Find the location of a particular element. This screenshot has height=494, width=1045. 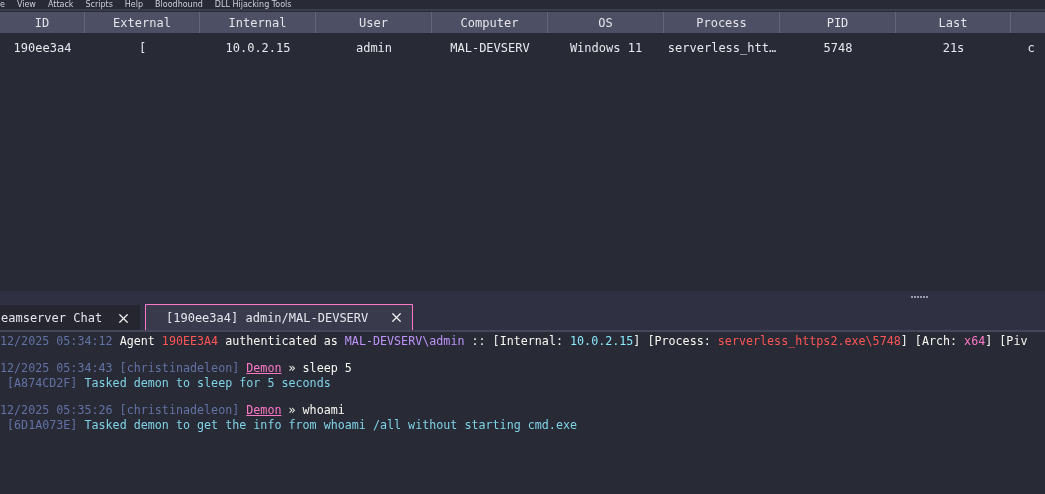

column-header: Computer is located at coordinates (490, 22).